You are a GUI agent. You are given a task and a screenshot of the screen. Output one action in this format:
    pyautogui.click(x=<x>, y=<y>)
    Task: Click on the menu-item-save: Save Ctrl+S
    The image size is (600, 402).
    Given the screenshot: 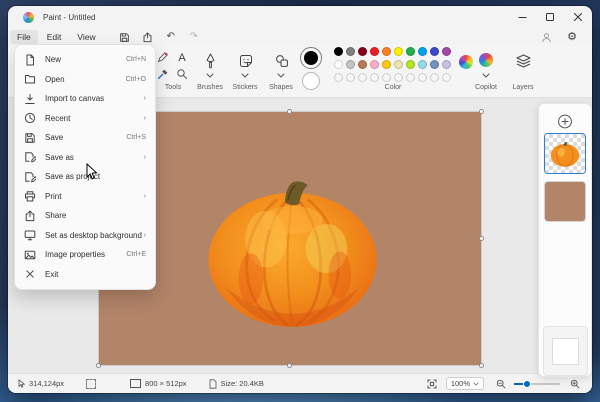 What is the action you would take?
    pyautogui.click(x=85, y=138)
    